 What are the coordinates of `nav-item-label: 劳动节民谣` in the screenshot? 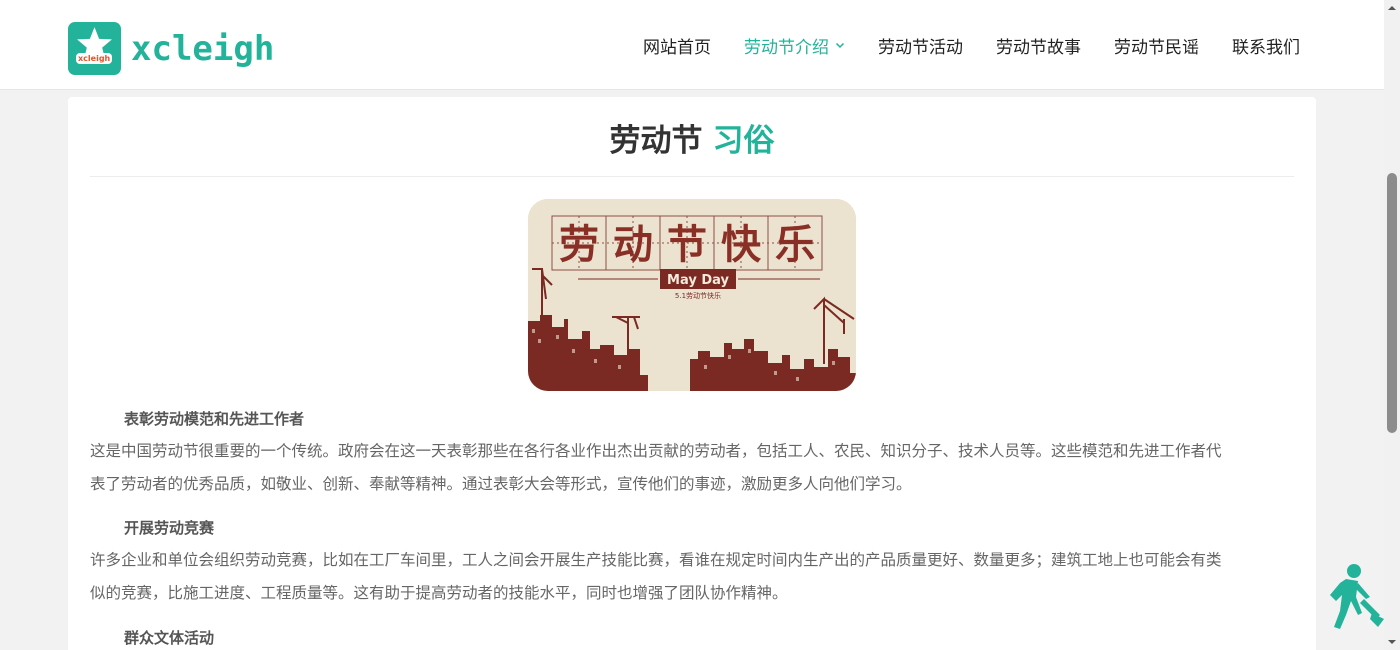 It's located at (1156, 47).